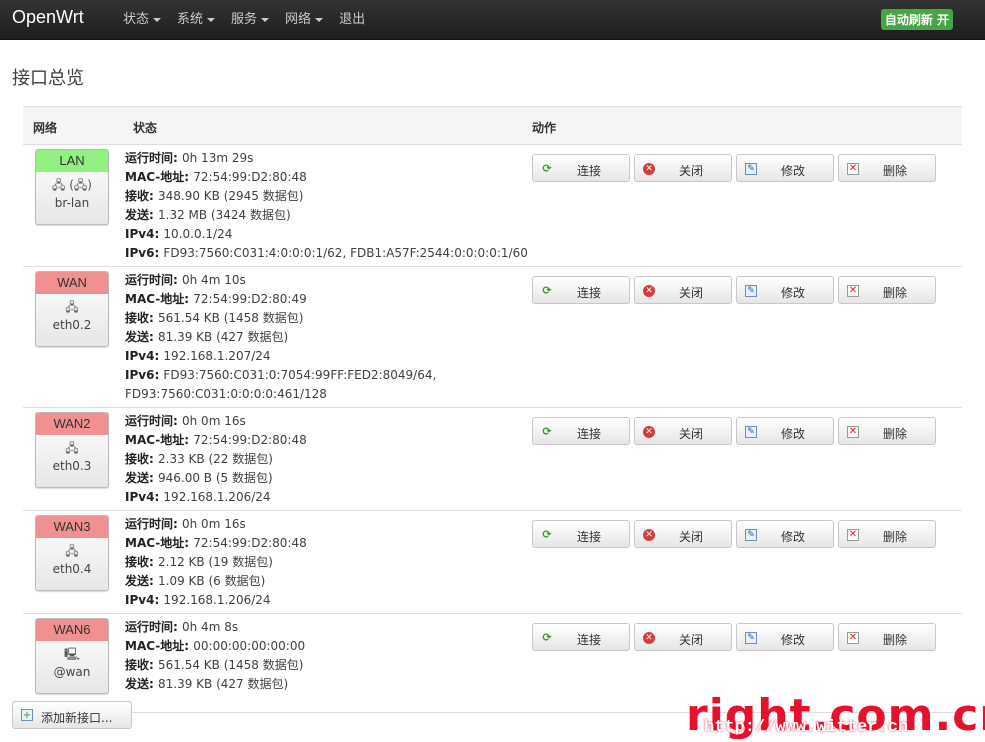  I want to click on status-value: 72:54:99:D2:80:48, so click(250, 177).